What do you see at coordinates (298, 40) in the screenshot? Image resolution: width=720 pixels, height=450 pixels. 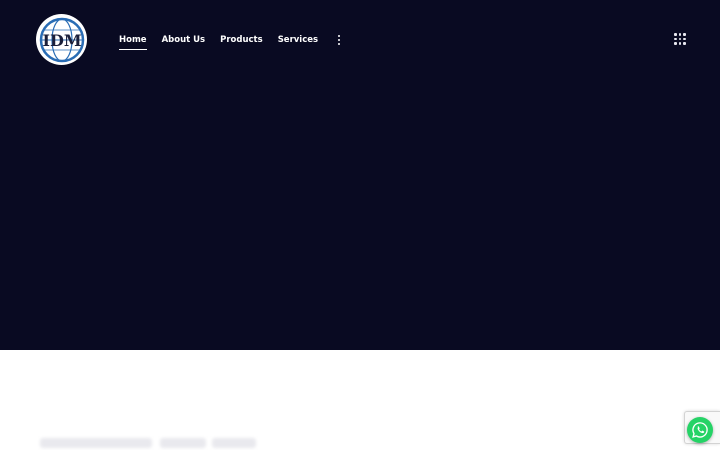 I see `nav-item-services: Services` at bounding box center [298, 40].